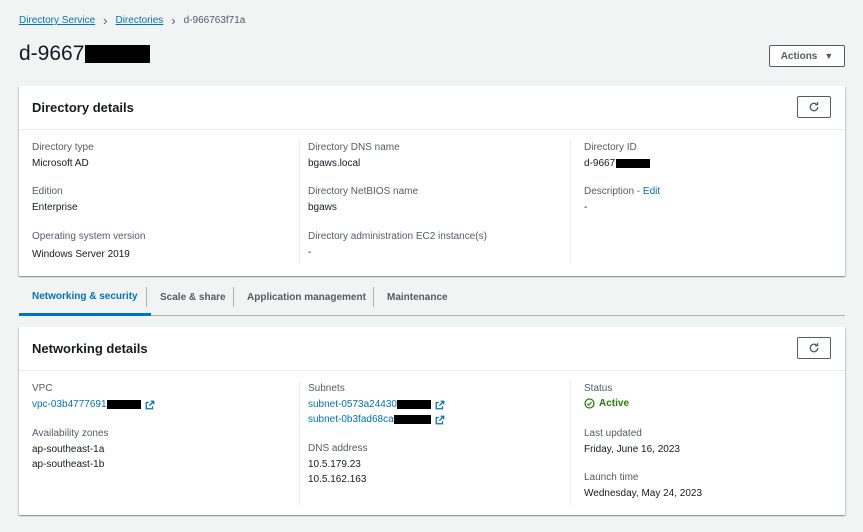 This screenshot has width=863, height=532. I want to click on subnet-item: subnet-0b3fad68ca, so click(376, 419).